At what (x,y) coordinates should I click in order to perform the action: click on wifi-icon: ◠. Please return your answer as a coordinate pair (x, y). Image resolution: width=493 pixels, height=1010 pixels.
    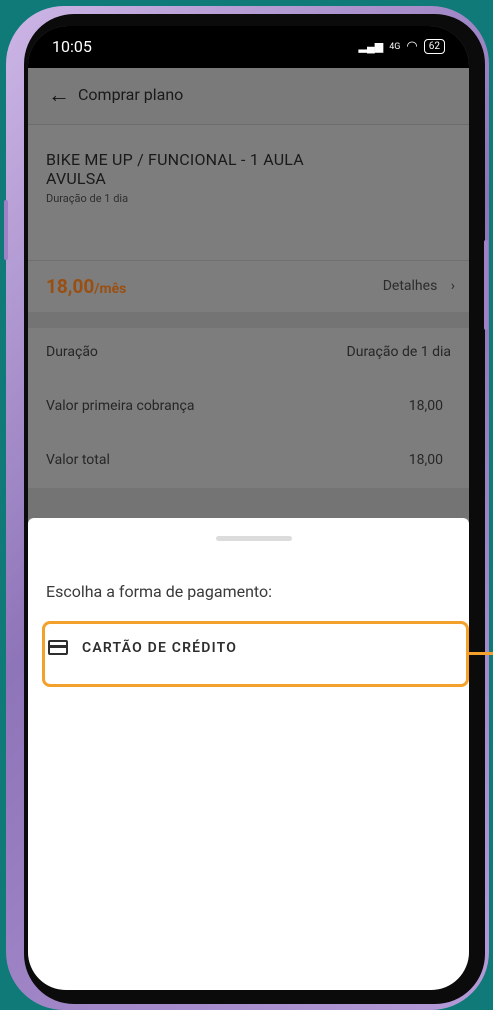
    Looking at the image, I should click on (412, 46).